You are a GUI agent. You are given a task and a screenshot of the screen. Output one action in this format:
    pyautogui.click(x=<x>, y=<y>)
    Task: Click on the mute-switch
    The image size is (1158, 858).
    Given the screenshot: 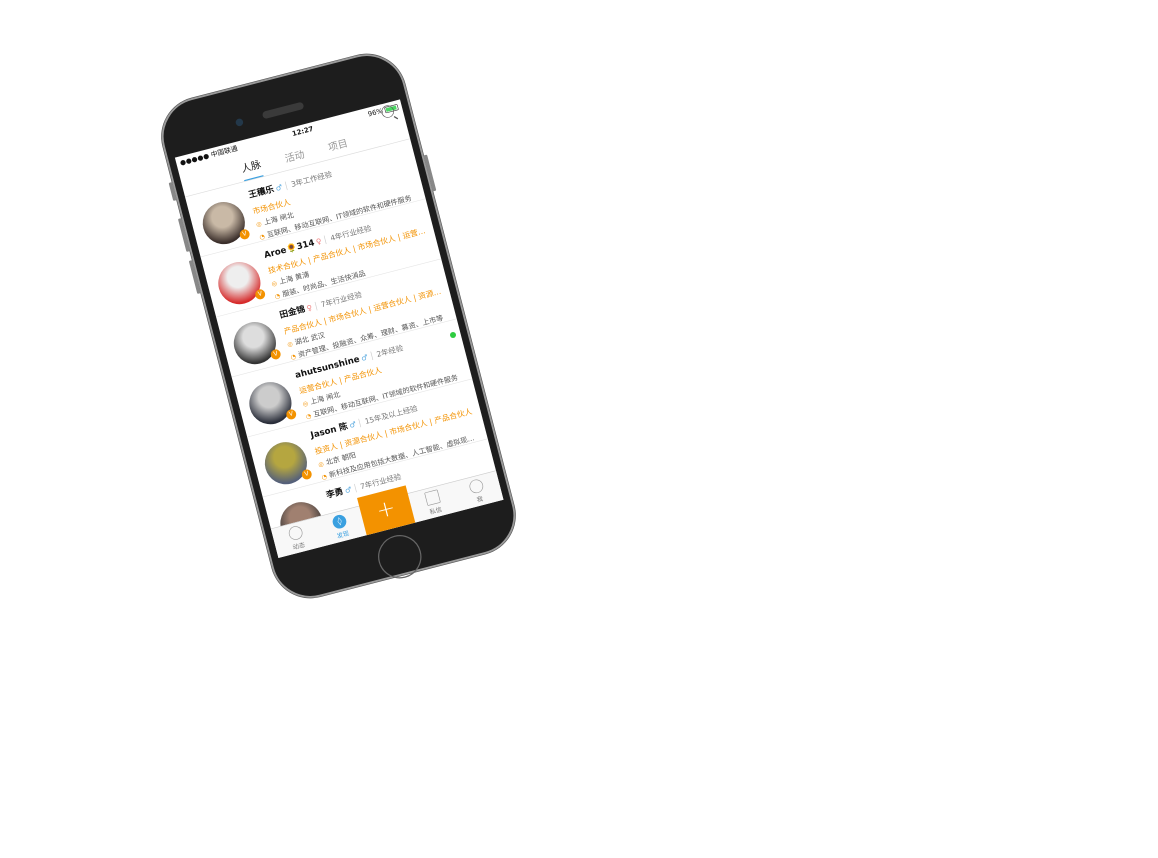 What is the action you would take?
    pyautogui.click(x=172, y=191)
    